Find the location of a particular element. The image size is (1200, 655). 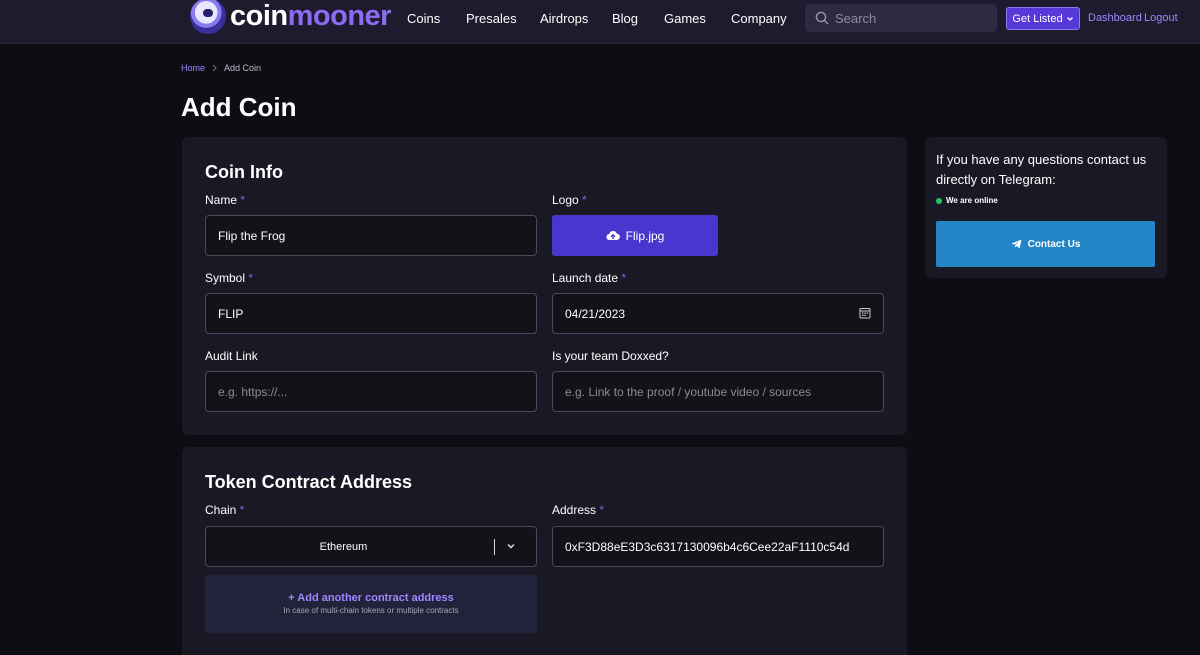

online-status: We are online is located at coordinates (967, 200).